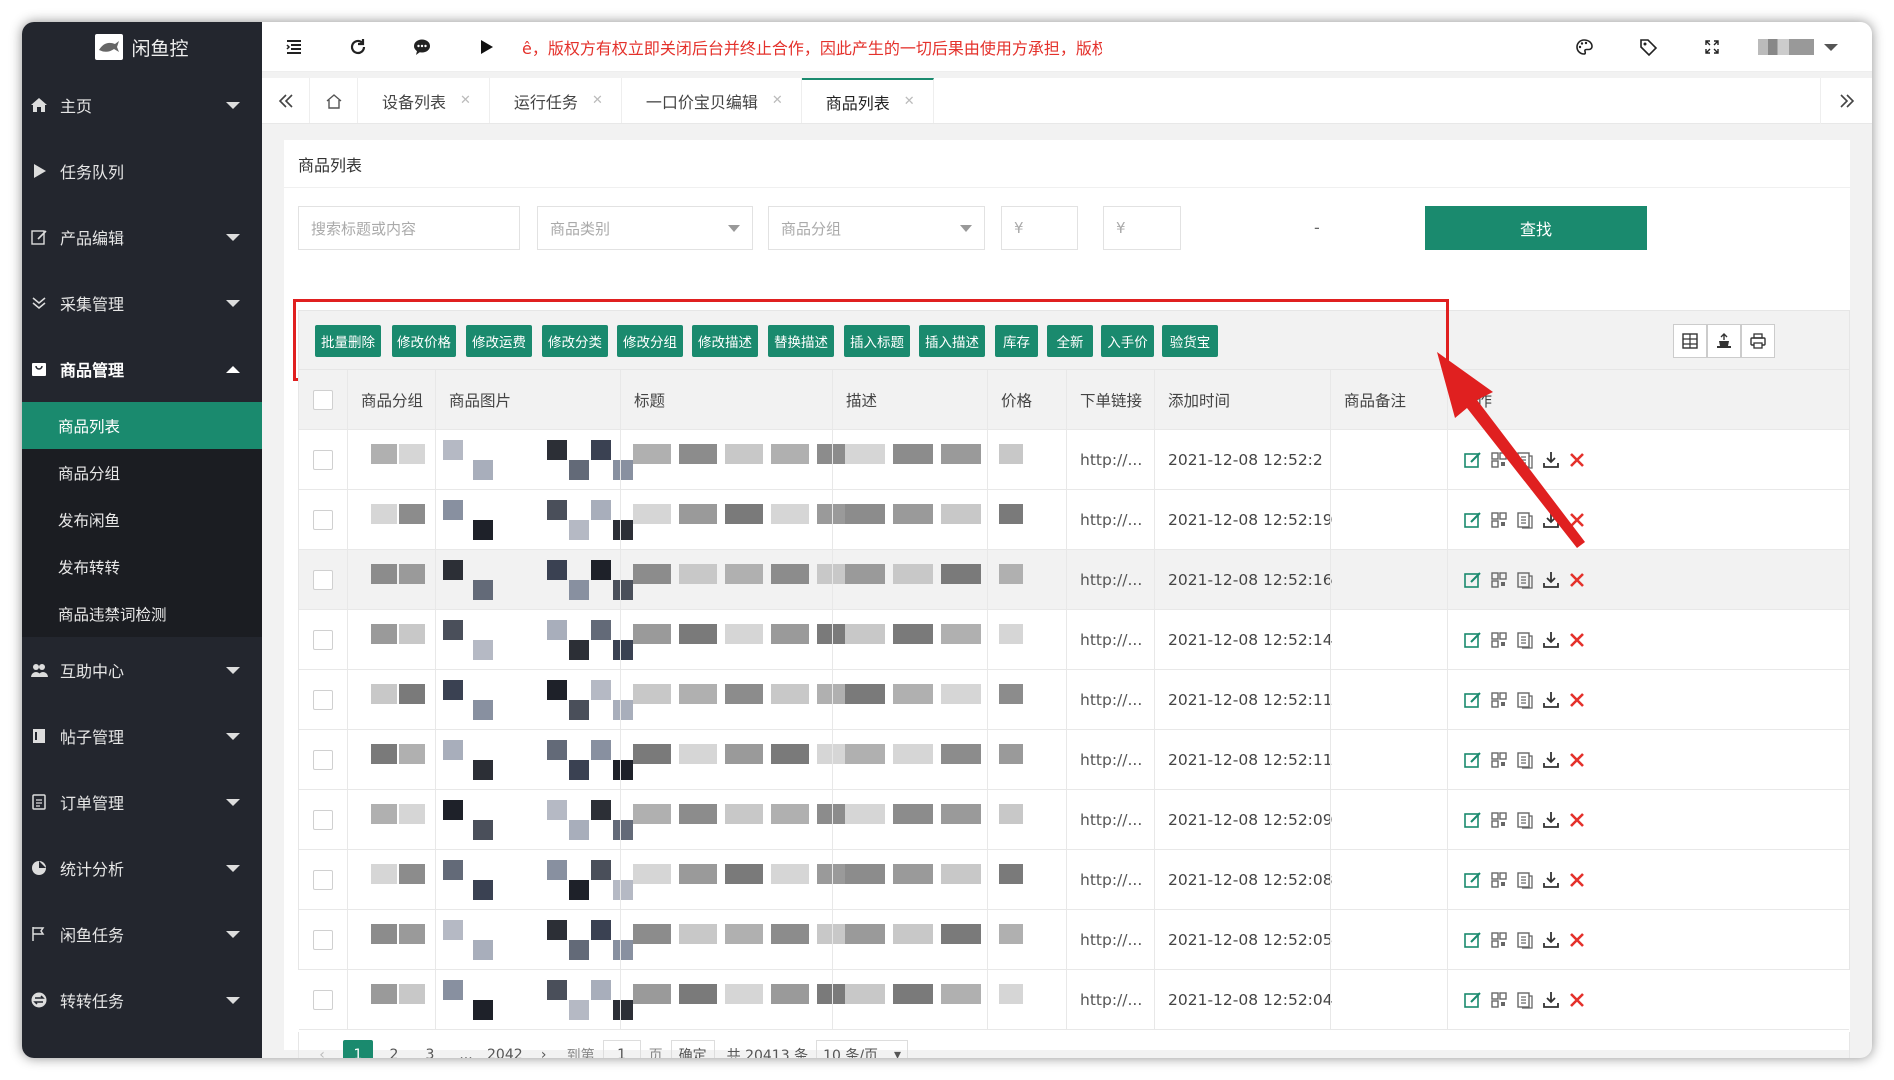 The image size is (1894, 1080). Describe the element at coordinates (142, 105) in the screenshot. I see `sidebar-item-0: 主页` at that location.